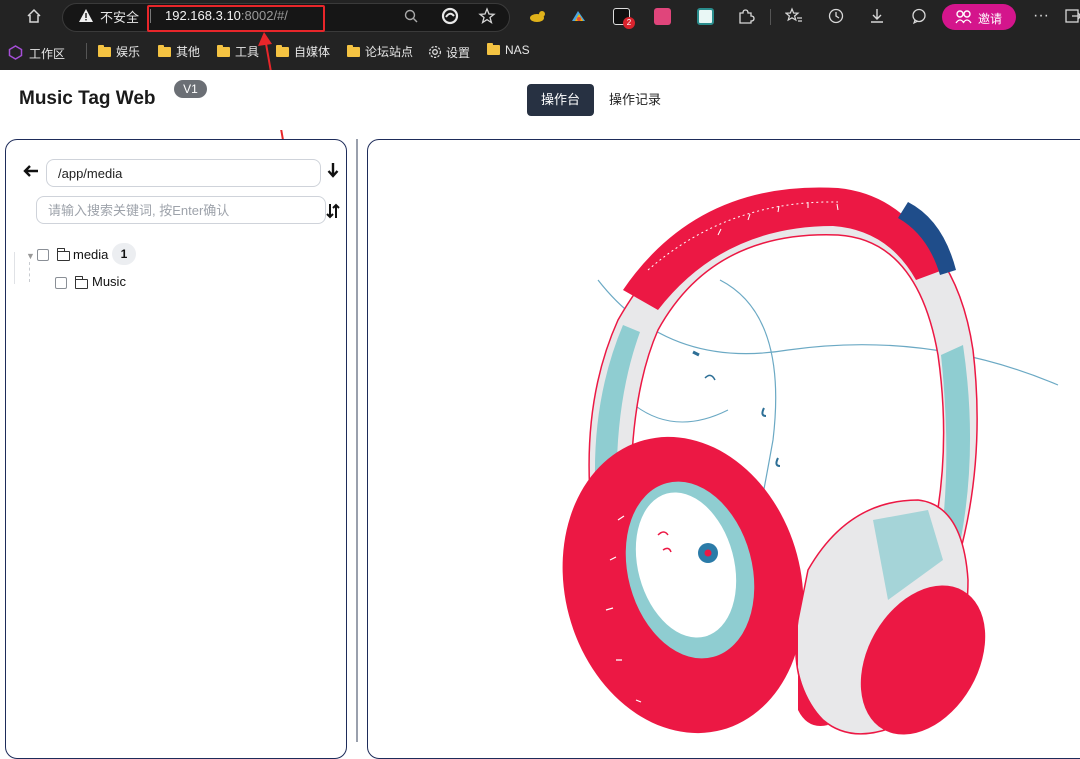 The width and height of the screenshot is (1080, 759). What do you see at coordinates (919, 19) in the screenshot?
I see `feedback-chat-icon` at bounding box center [919, 19].